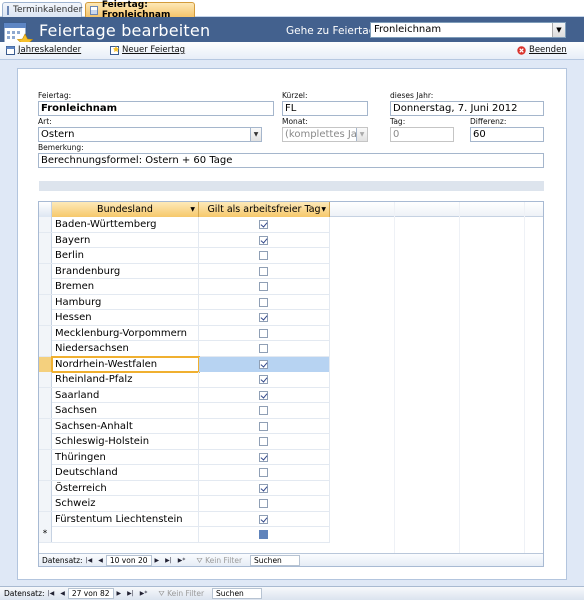 This screenshot has height=600, width=584. What do you see at coordinates (125, 472) in the screenshot?
I see `bundesland-cell: Deutschland` at bounding box center [125, 472].